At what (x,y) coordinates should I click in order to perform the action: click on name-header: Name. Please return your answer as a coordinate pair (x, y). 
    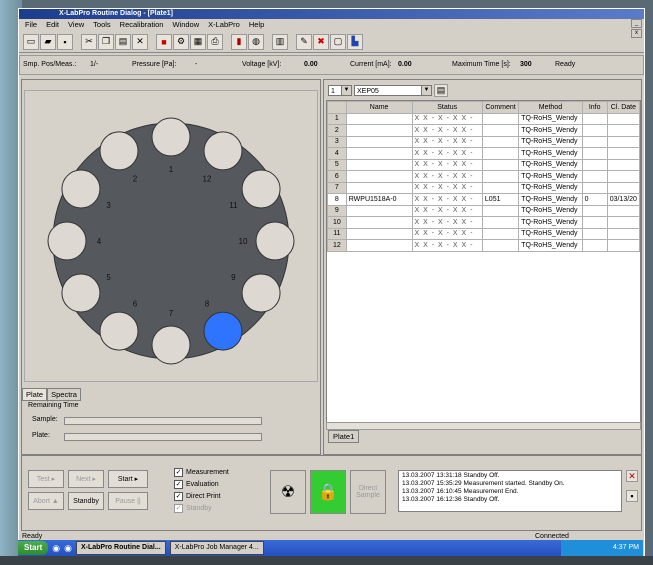
    Looking at the image, I should click on (379, 107).